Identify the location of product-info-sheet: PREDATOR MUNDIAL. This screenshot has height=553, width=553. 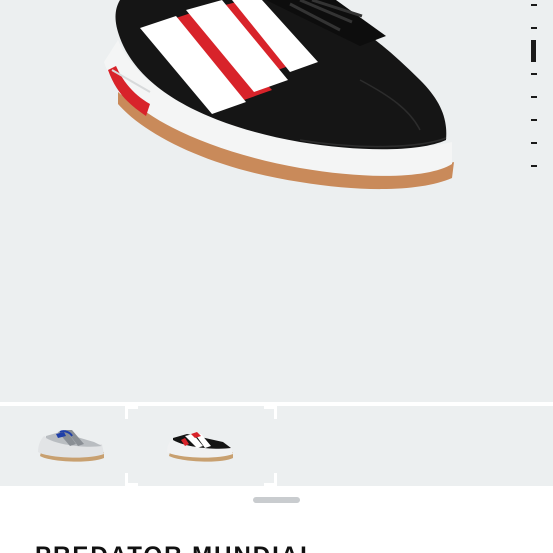
(276, 519).